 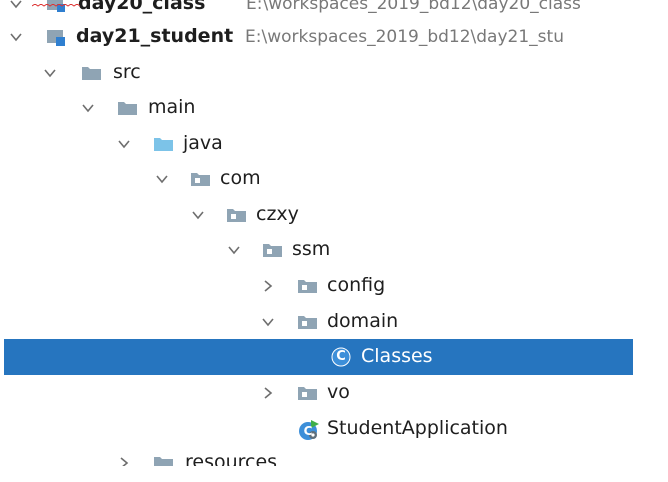 I want to click on spring-app-class-icon: C, so click(x=310, y=430).